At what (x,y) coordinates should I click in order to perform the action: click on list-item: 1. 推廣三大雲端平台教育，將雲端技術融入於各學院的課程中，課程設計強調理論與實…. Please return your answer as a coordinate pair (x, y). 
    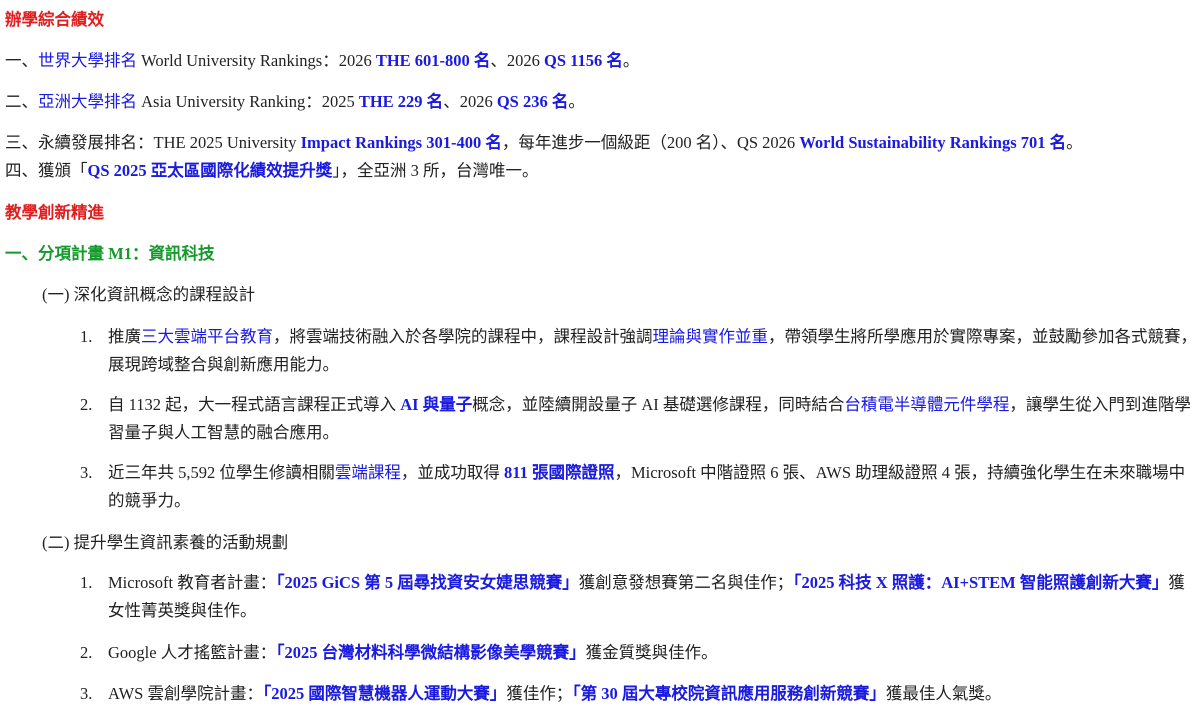
    Looking at the image, I should click on (639, 351).